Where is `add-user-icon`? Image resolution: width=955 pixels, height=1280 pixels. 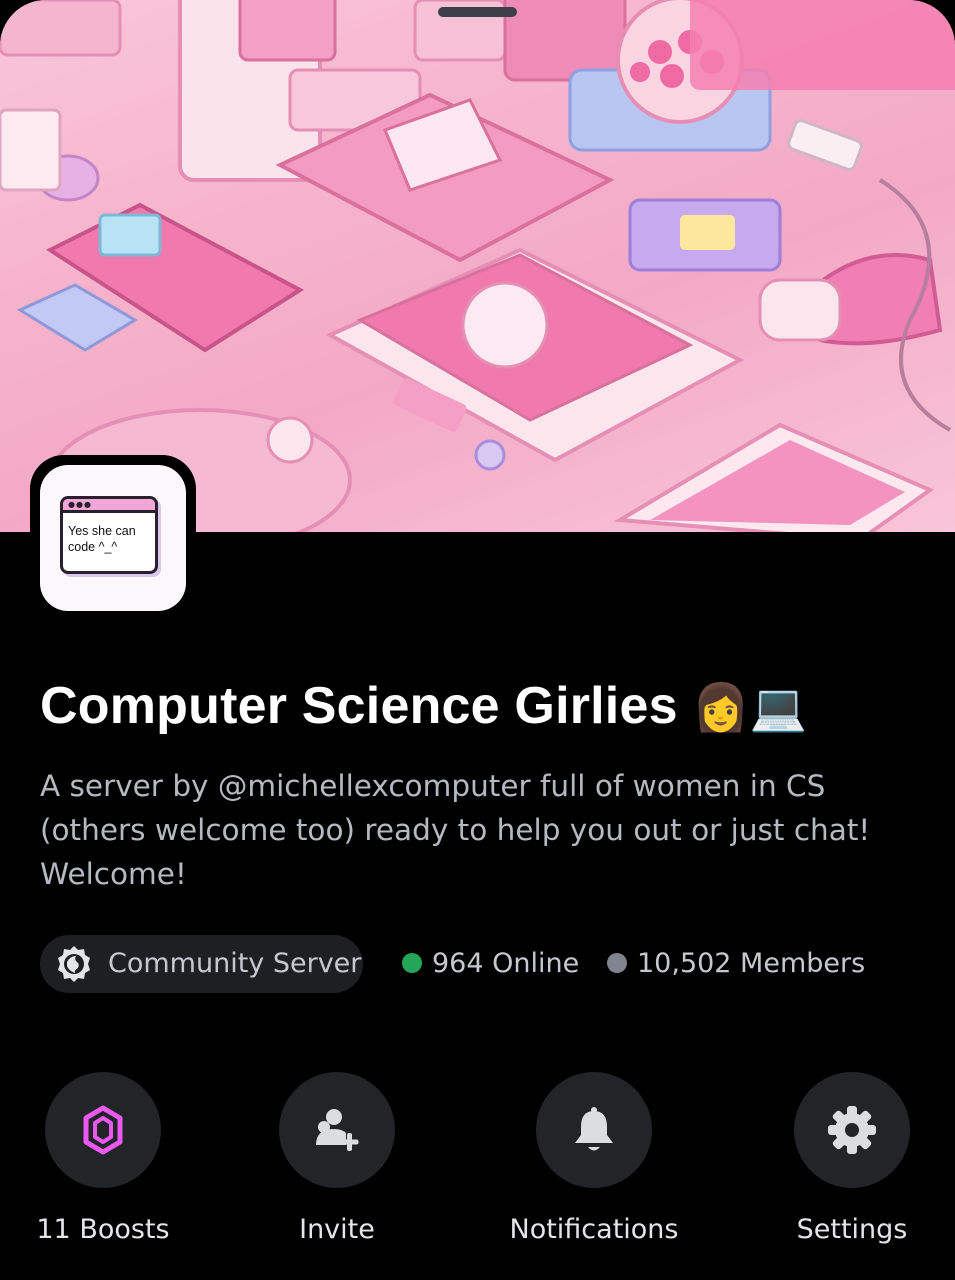 add-user-icon is located at coordinates (337, 1130).